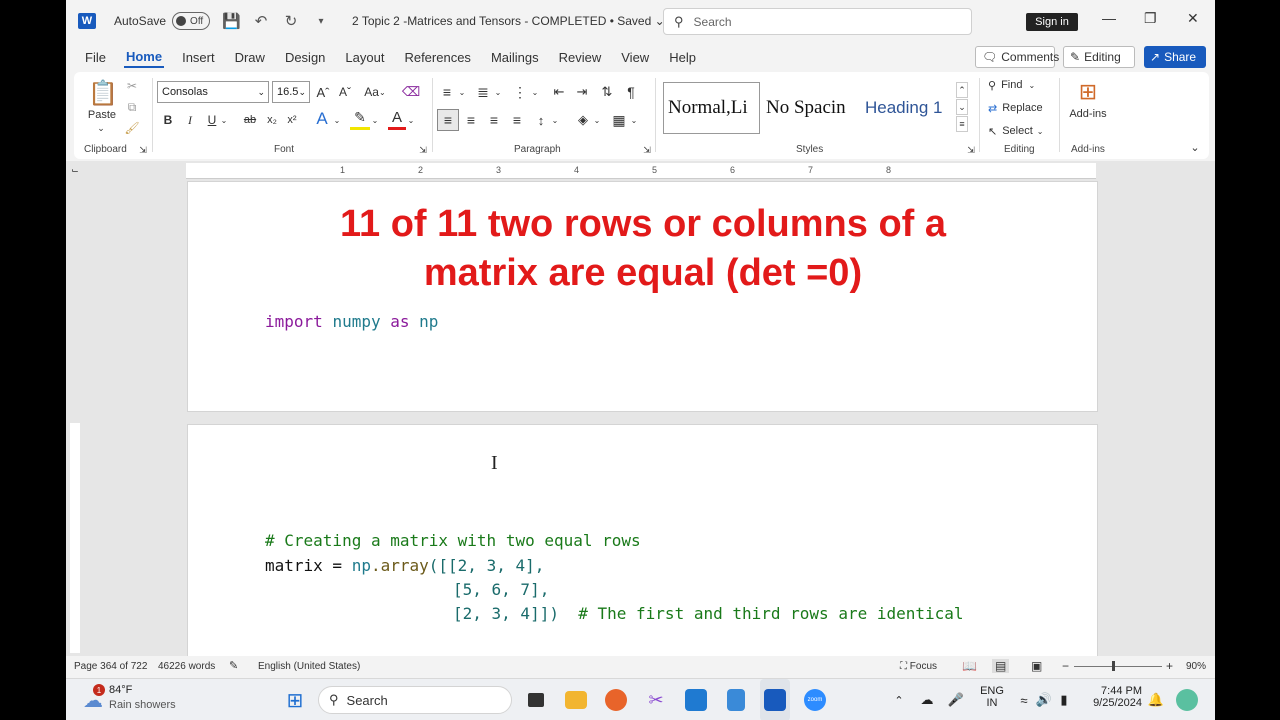 The width and height of the screenshot is (1280, 720). I want to click on zoom-level: 90%, so click(1196, 666).